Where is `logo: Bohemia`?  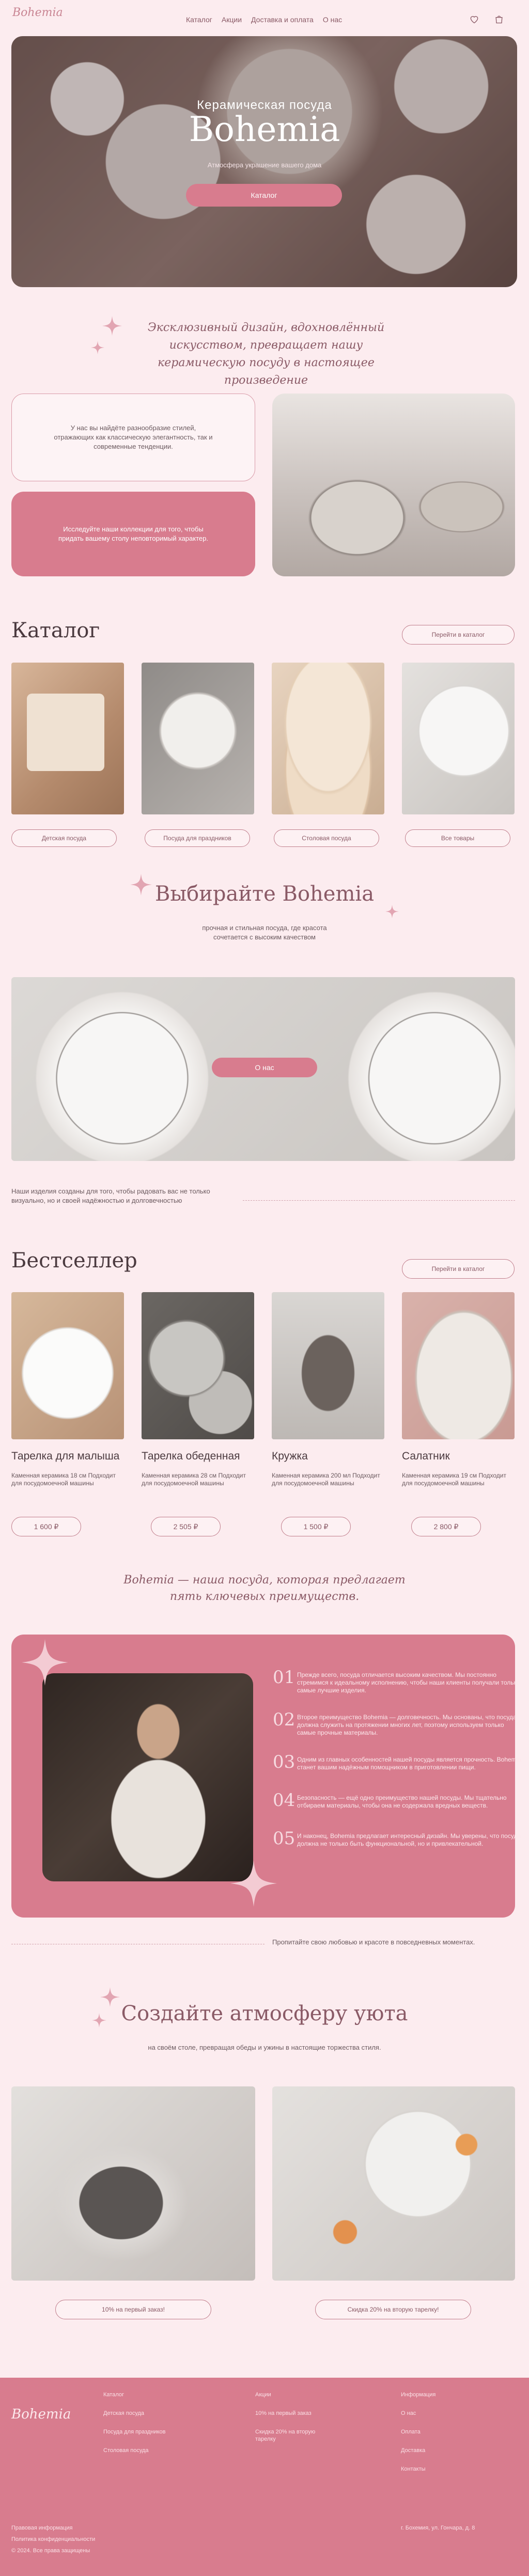
logo: Bohemia is located at coordinates (37, 13).